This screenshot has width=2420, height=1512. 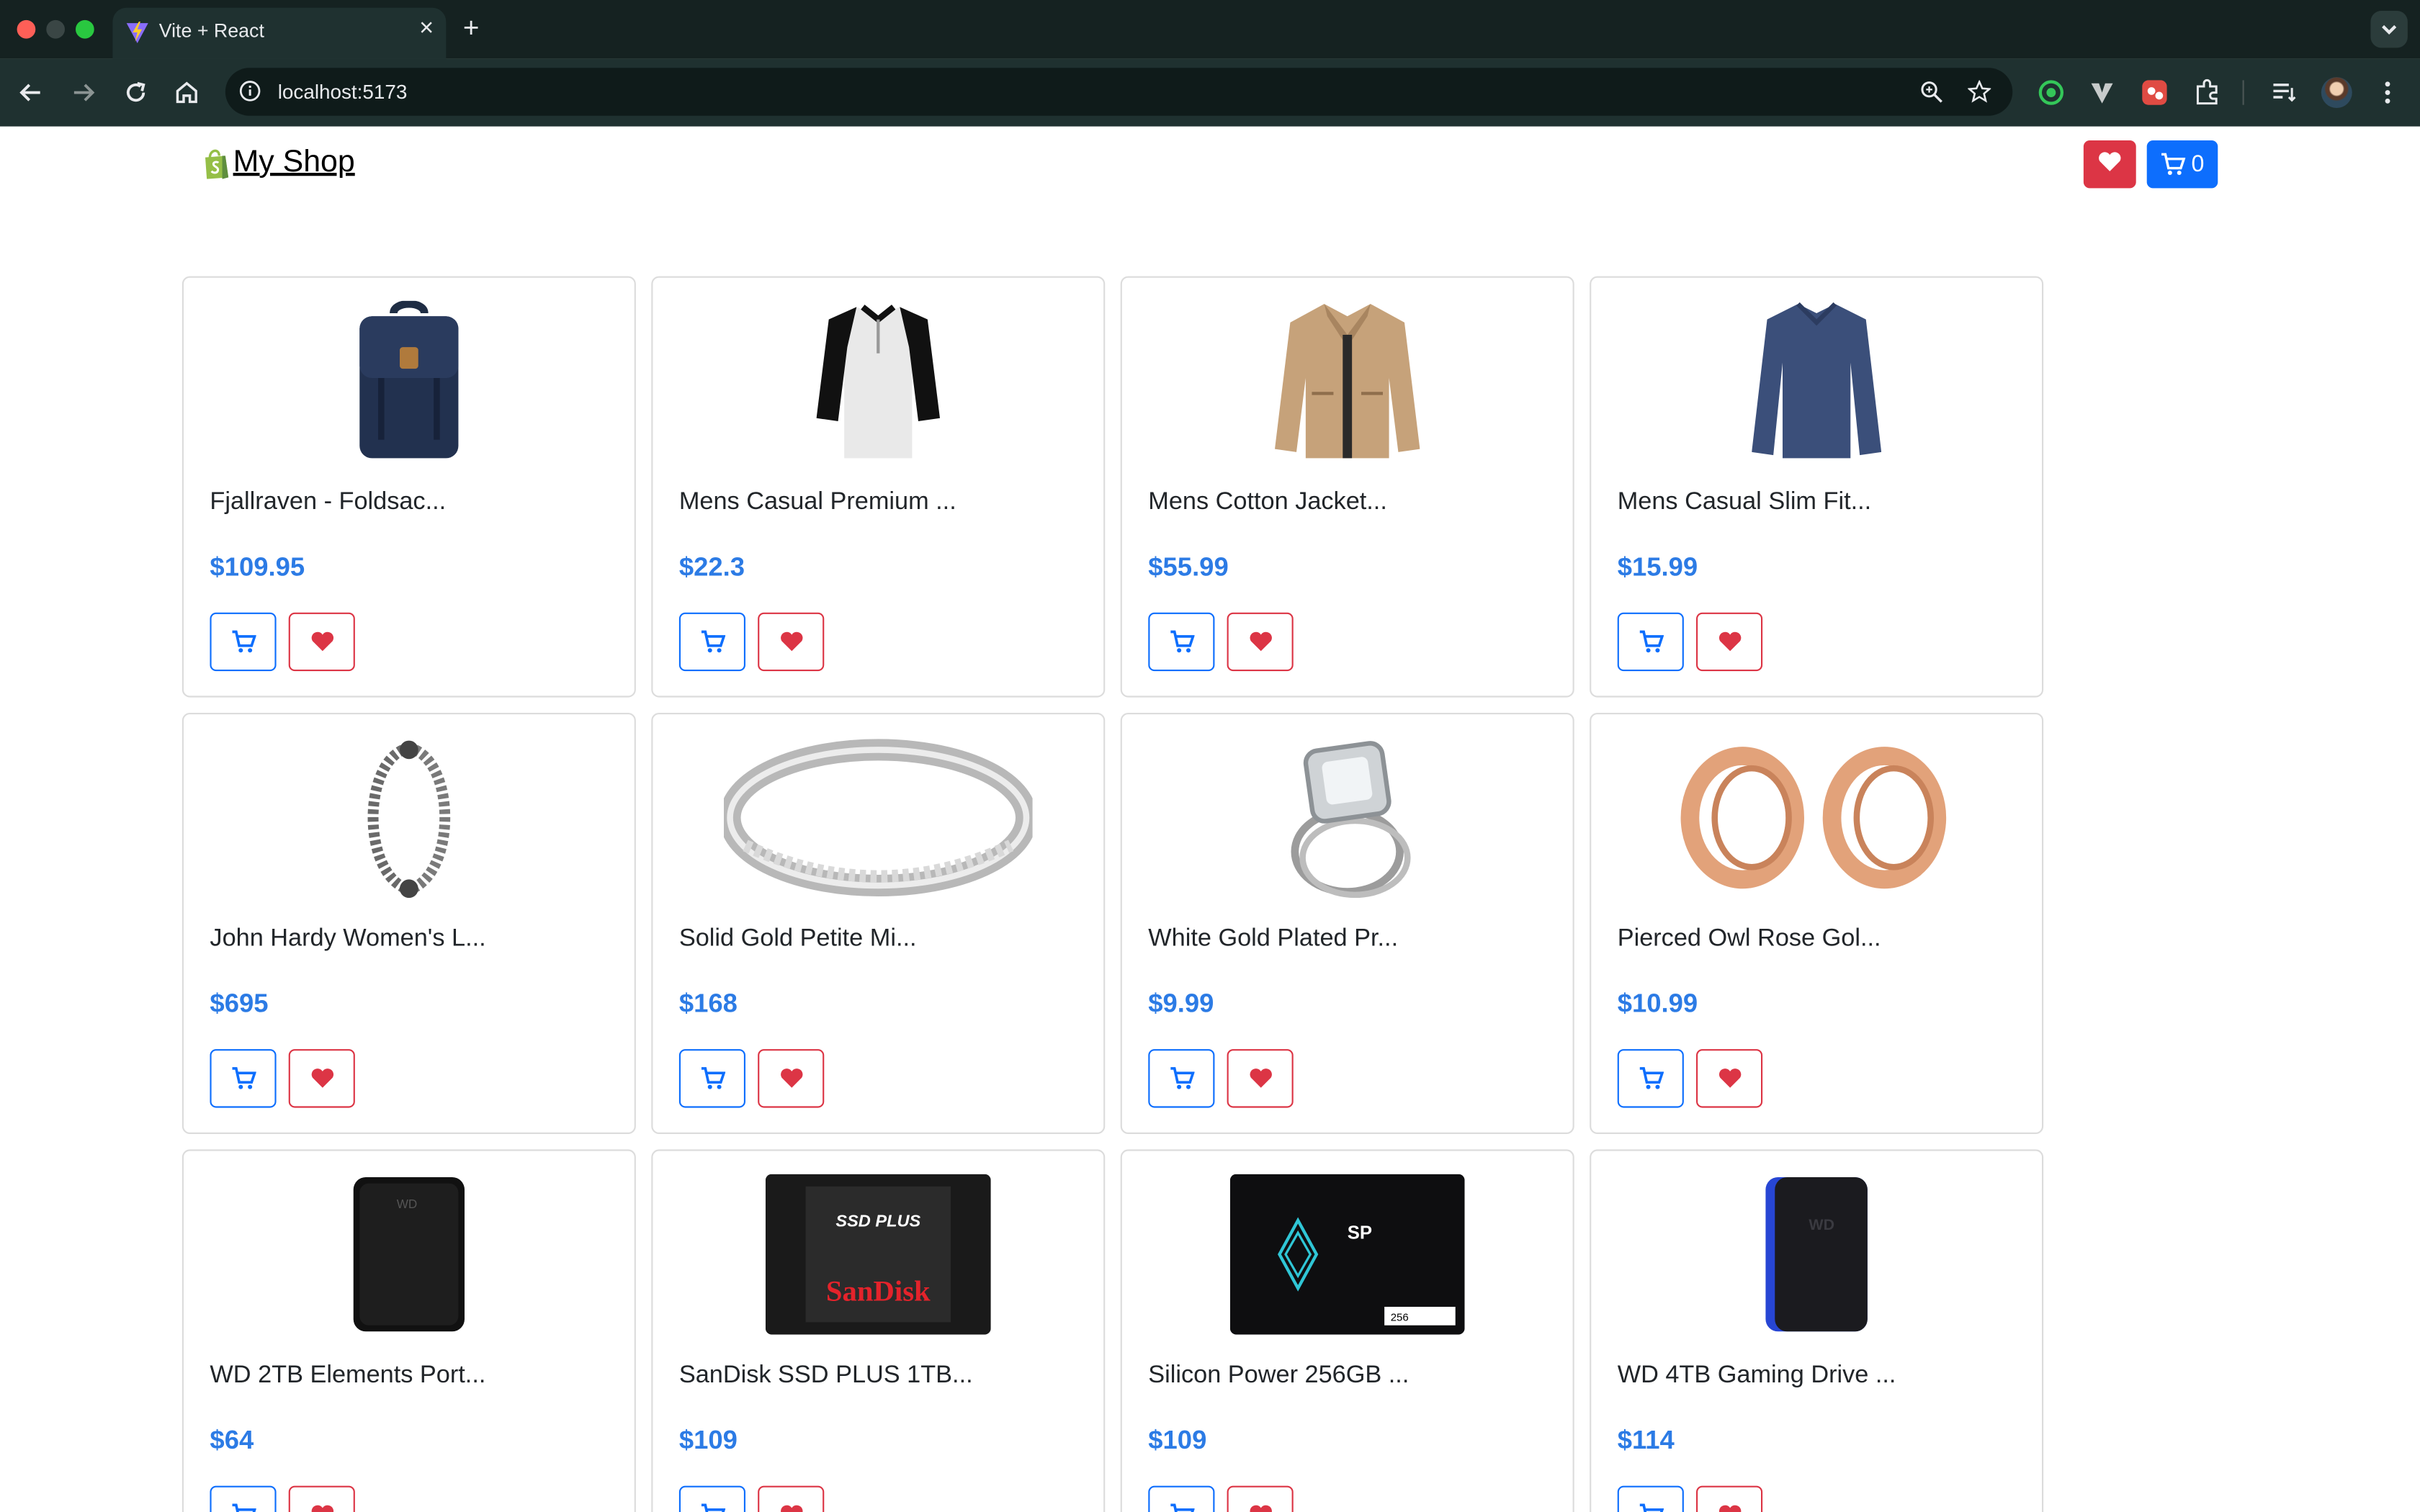 What do you see at coordinates (137, 32) in the screenshot?
I see `vite-favicon-icon` at bounding box center [137, 32].